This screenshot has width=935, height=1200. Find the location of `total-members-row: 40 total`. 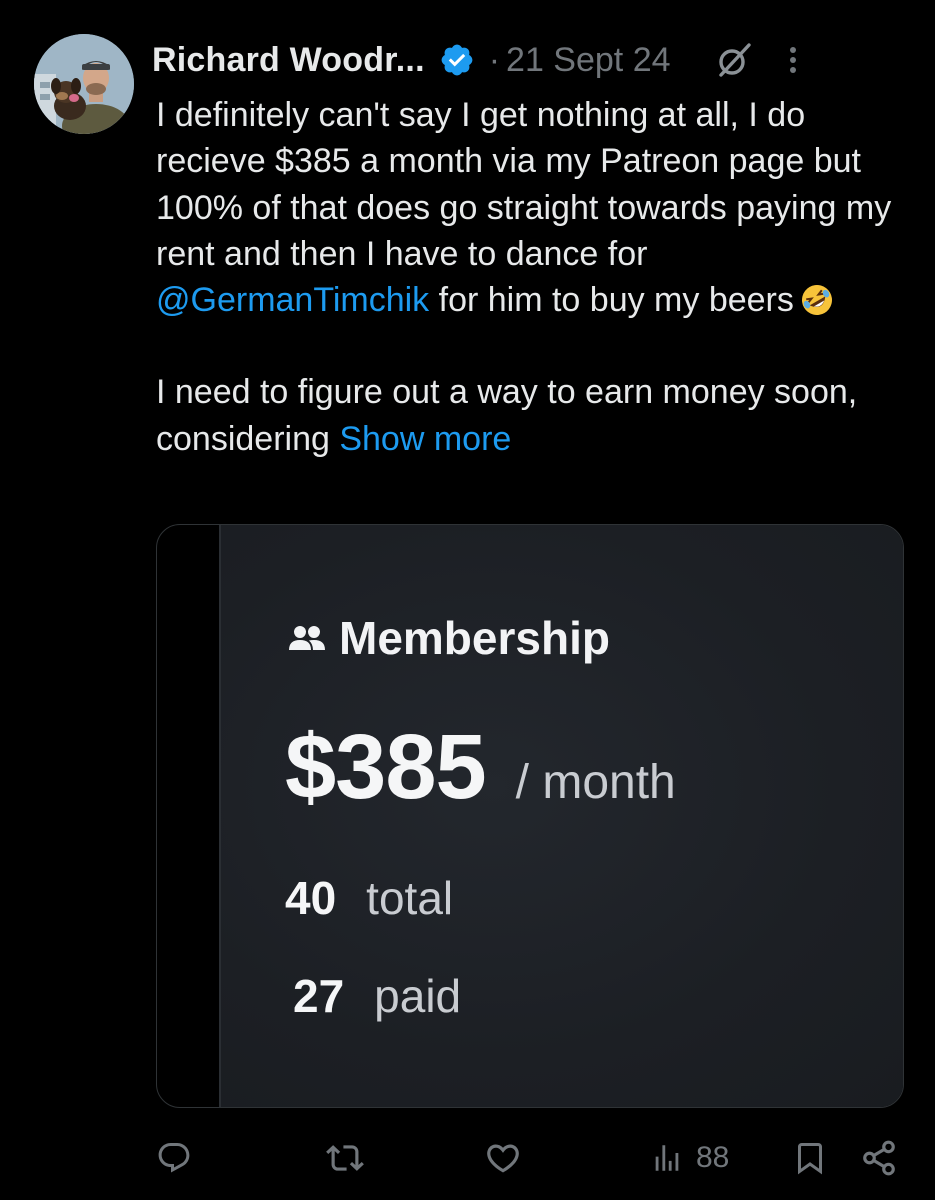

total-members-row: 40 total is located at coordinates (369, 898).